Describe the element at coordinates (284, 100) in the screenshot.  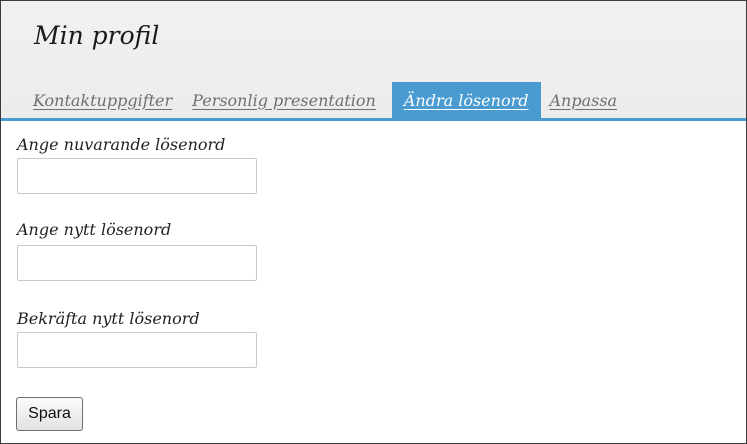
I see `tab-personlig-presentation: Personlig presentation` at that location.